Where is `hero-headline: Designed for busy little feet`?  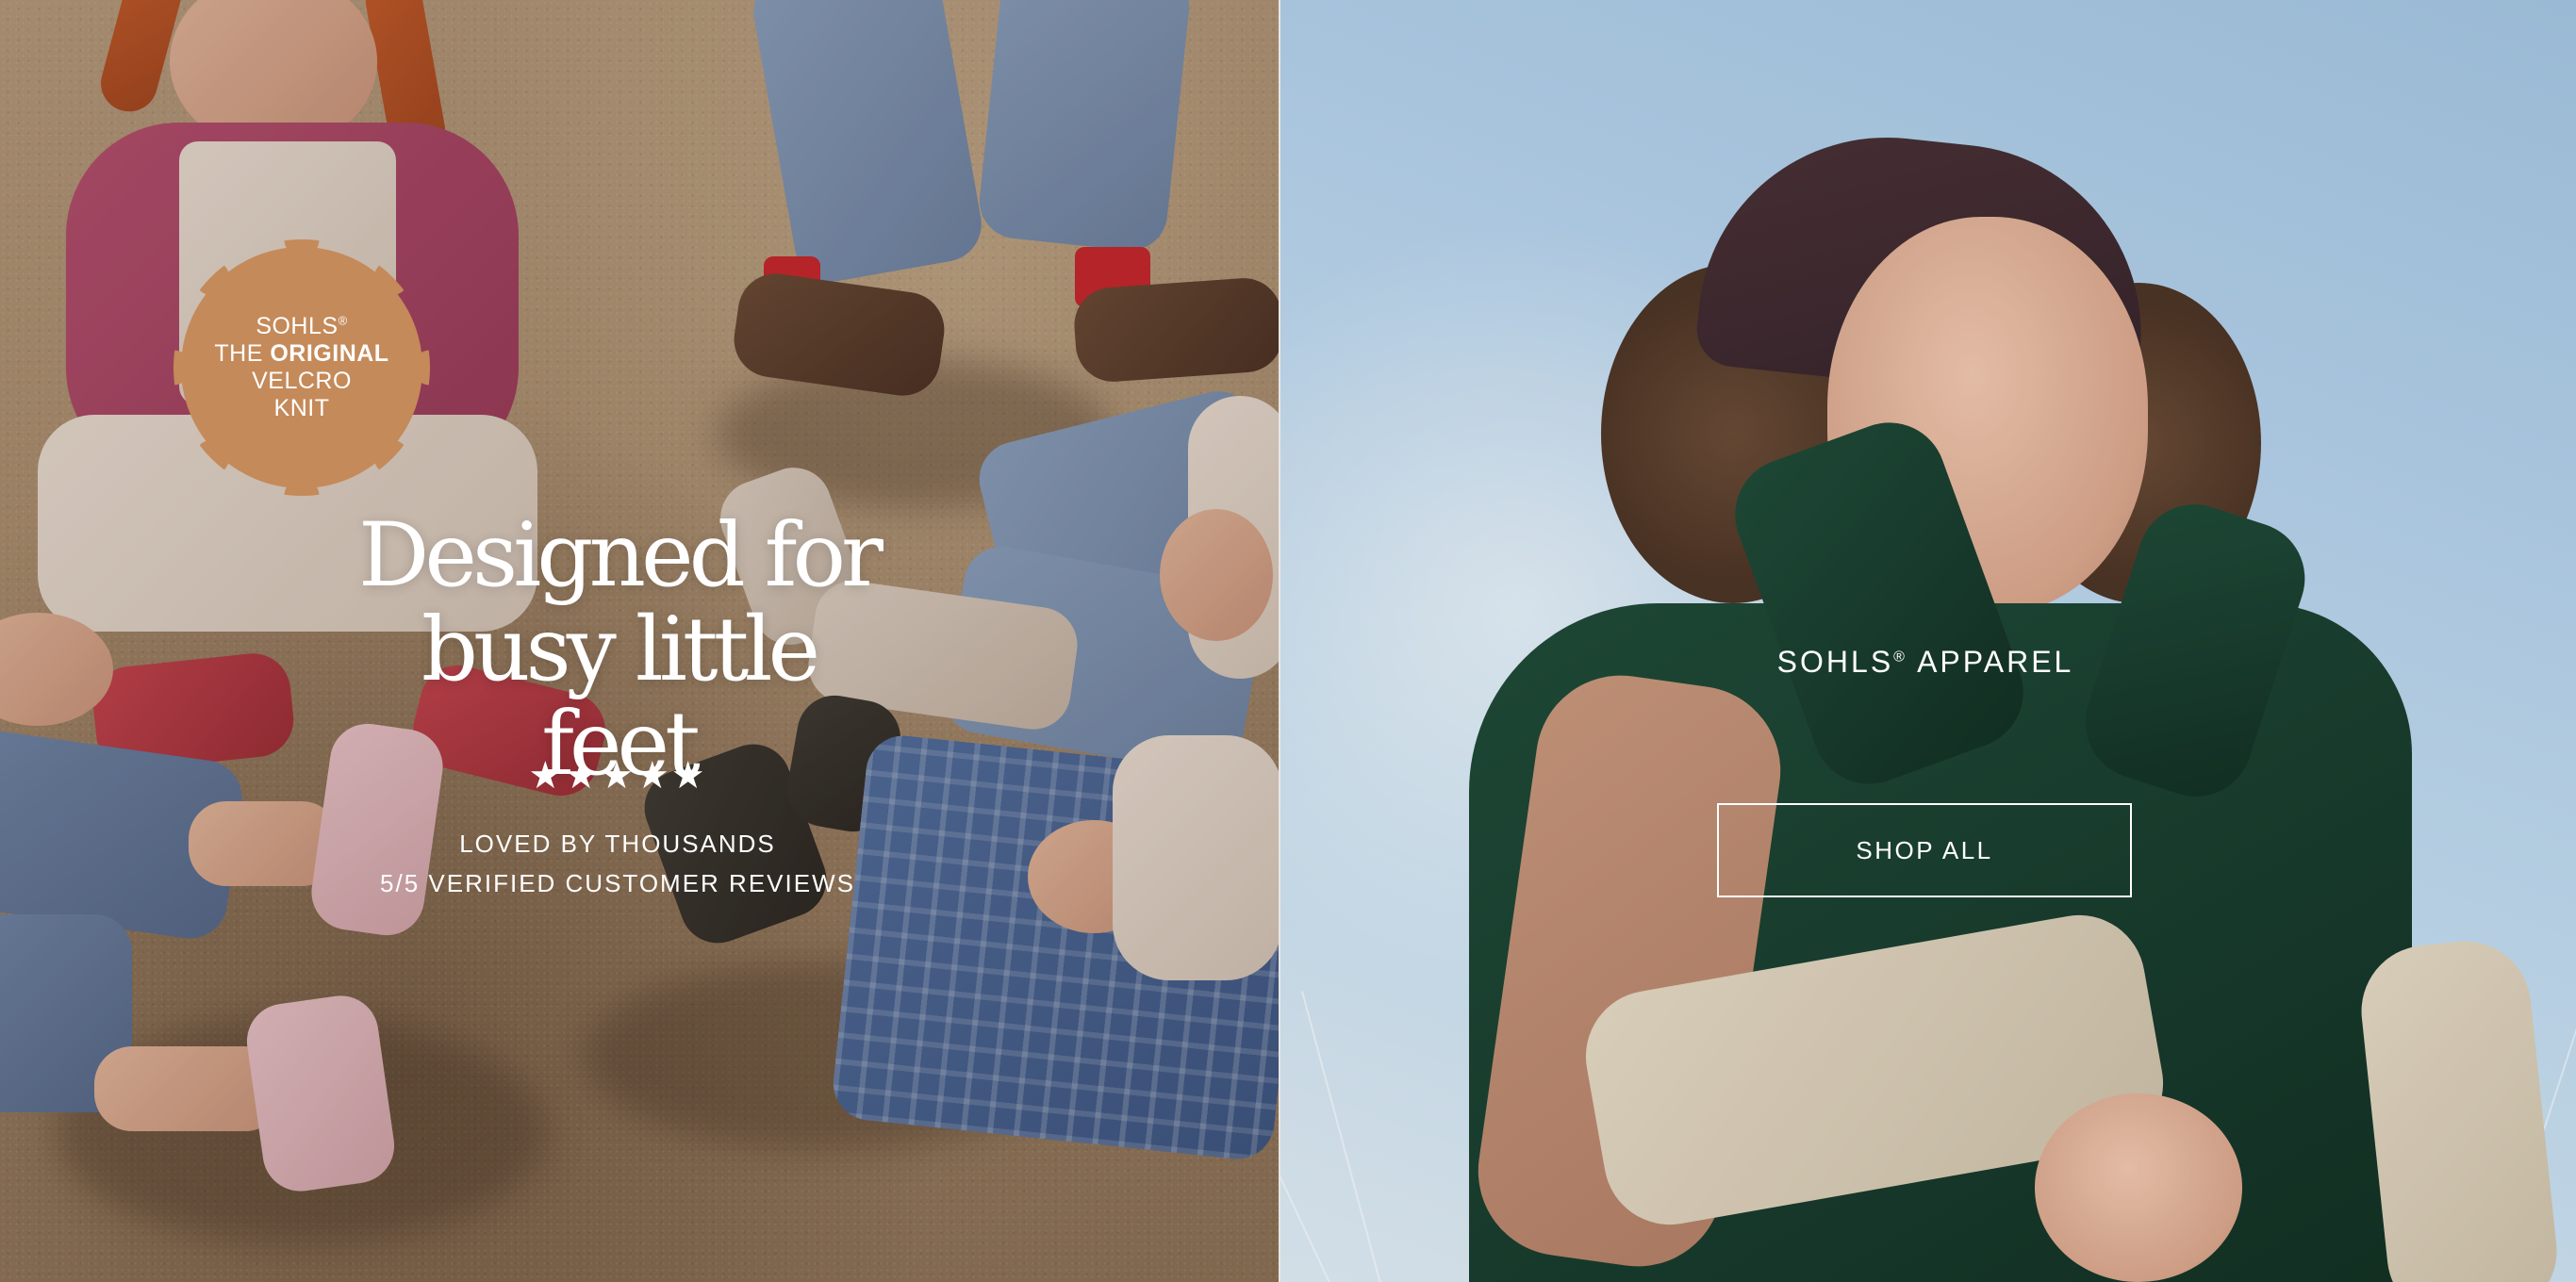
hero-headline: Designed for busy little feet is located at coordinates (618, 650).